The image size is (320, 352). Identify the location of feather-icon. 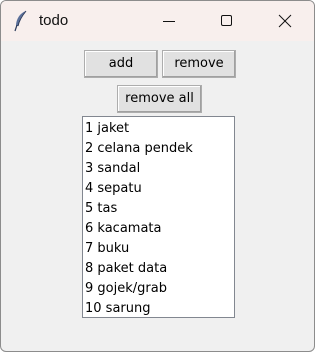
(21, 21).